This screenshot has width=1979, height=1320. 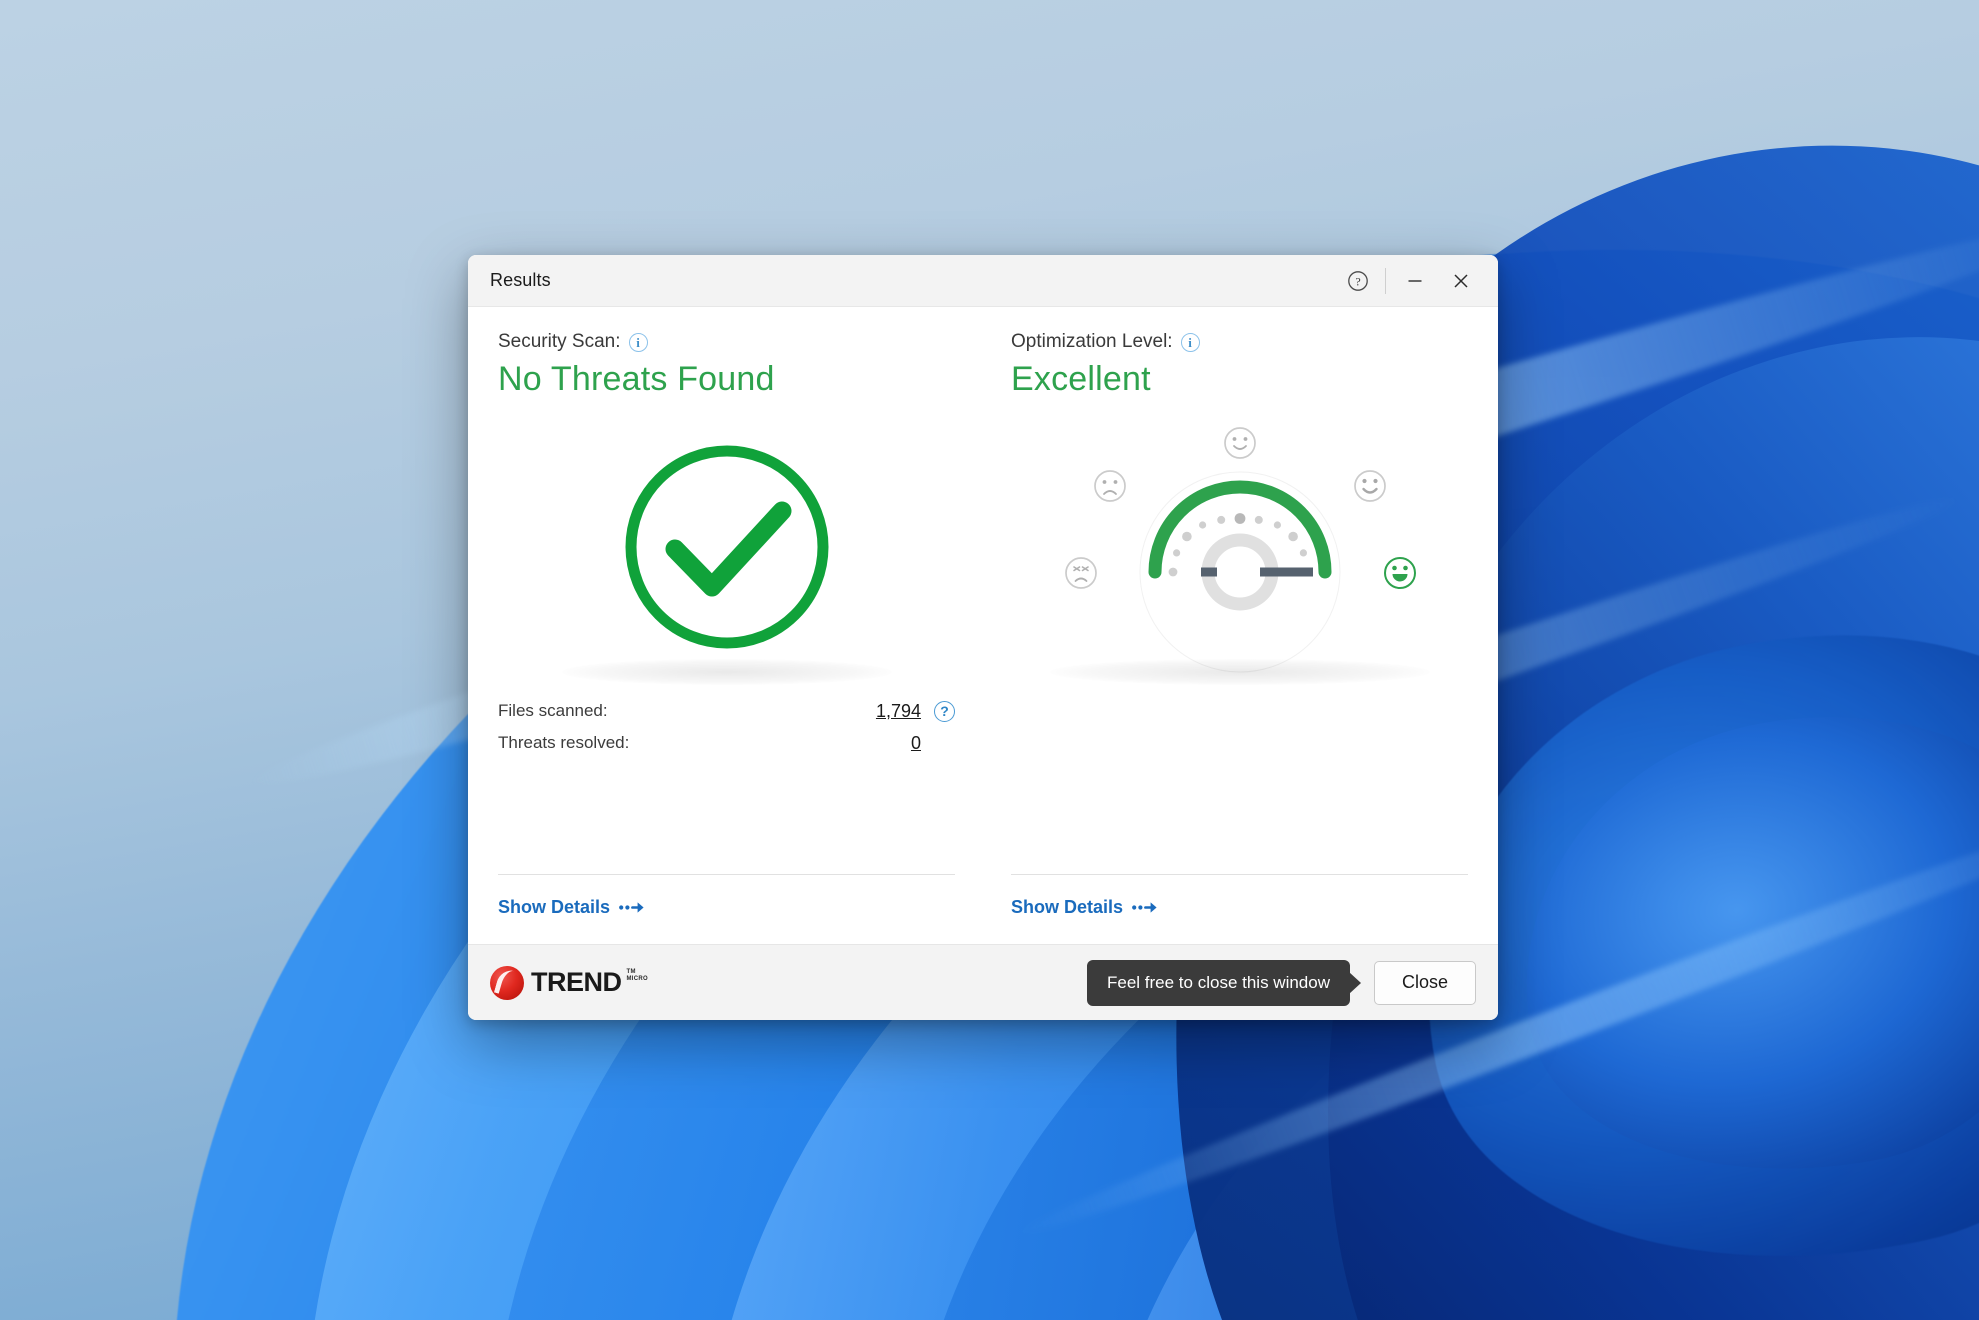 I want to click on minimize-icon, so click(x=1415, y=281).